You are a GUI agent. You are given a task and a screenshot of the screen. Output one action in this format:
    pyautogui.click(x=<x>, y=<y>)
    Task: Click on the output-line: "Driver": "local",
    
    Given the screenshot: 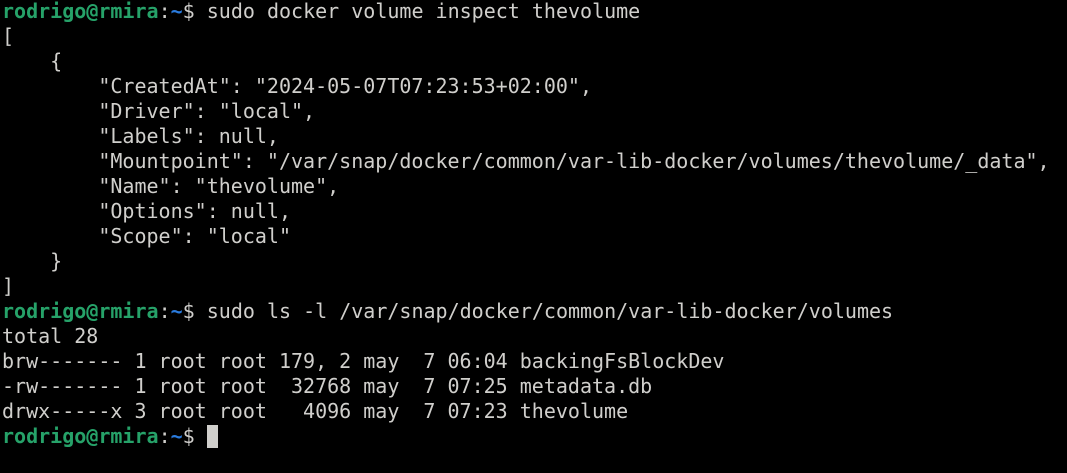 What is the action you would take?
    pyautogui.click(x=159, y=111)
    